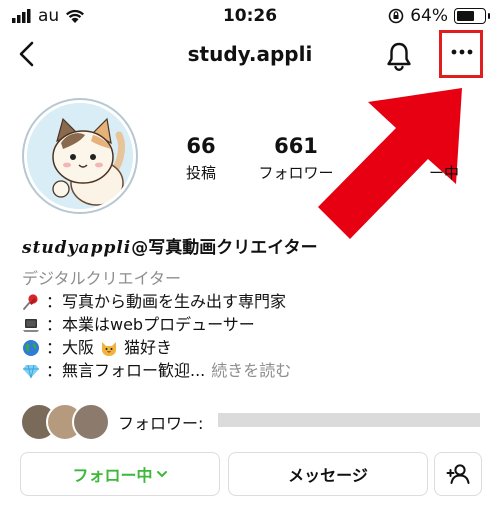  I want to click on display-name-script: studyappli, so click(77, 248).